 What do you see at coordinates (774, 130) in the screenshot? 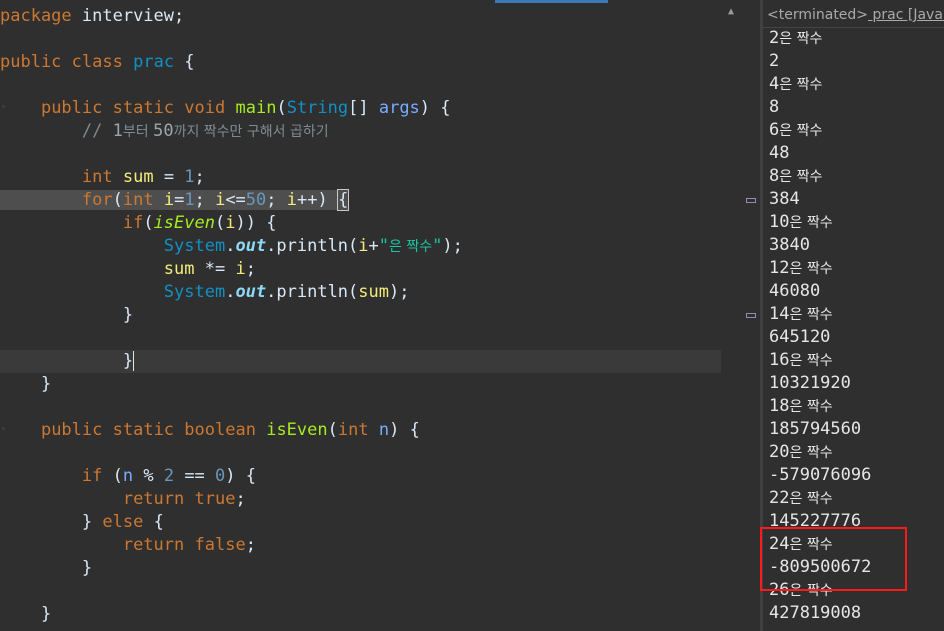
I see `console-output-number: 6` at bounding box center [774, 130].